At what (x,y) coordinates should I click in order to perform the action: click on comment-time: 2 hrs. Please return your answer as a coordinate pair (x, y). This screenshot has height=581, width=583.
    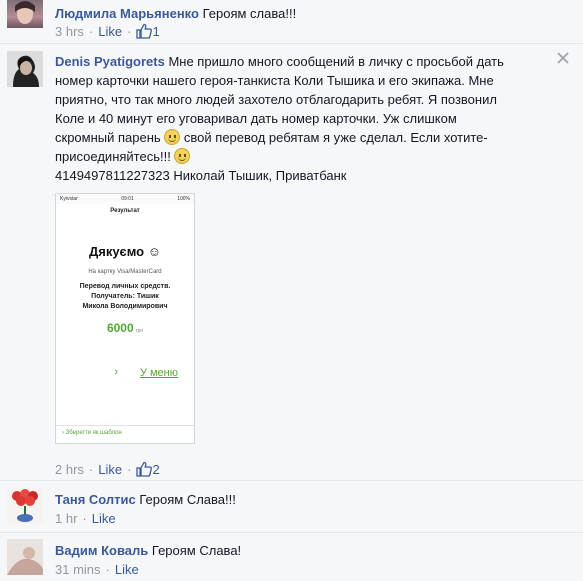
    Looking at the image, I should click on (69, 469).